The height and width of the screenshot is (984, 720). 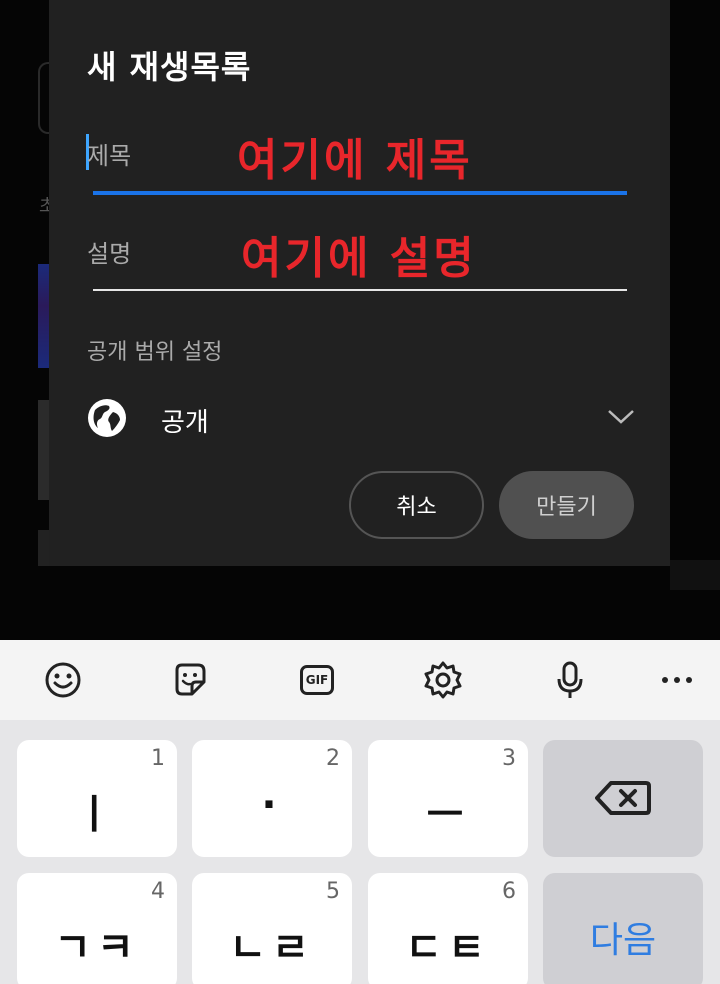 What do you see at coordinates (677, 680) in the screenshot?
I see `more-icon` at bounding box center [677, 680].